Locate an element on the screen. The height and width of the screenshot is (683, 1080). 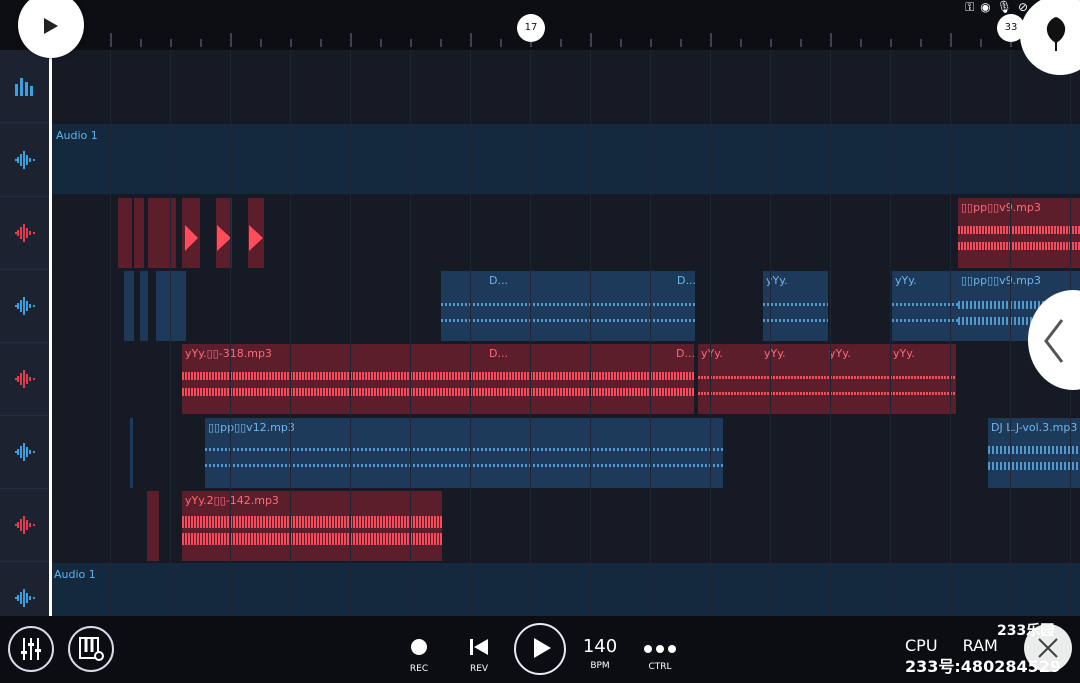
clip-name: yYy.2▯▯-142.mp3 is located at coordinates (232, 500).